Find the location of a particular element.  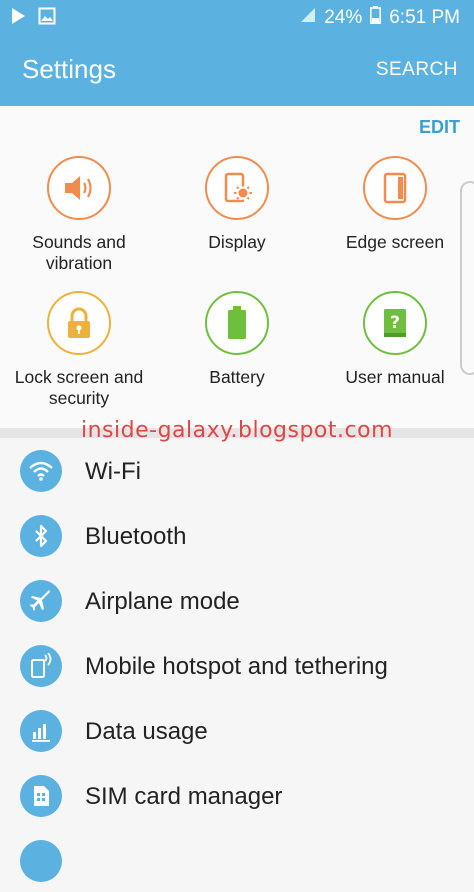

lock-icon is located at coordinates (79, 323).